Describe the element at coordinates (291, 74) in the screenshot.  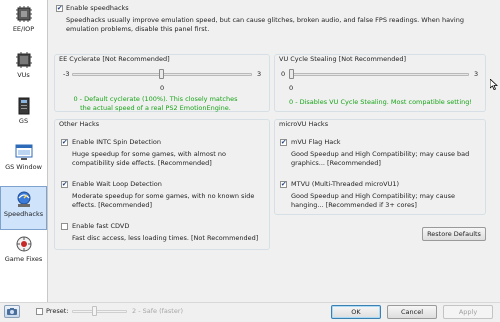
I see `vu-cycle-stealing-slider-thumb` at that location.